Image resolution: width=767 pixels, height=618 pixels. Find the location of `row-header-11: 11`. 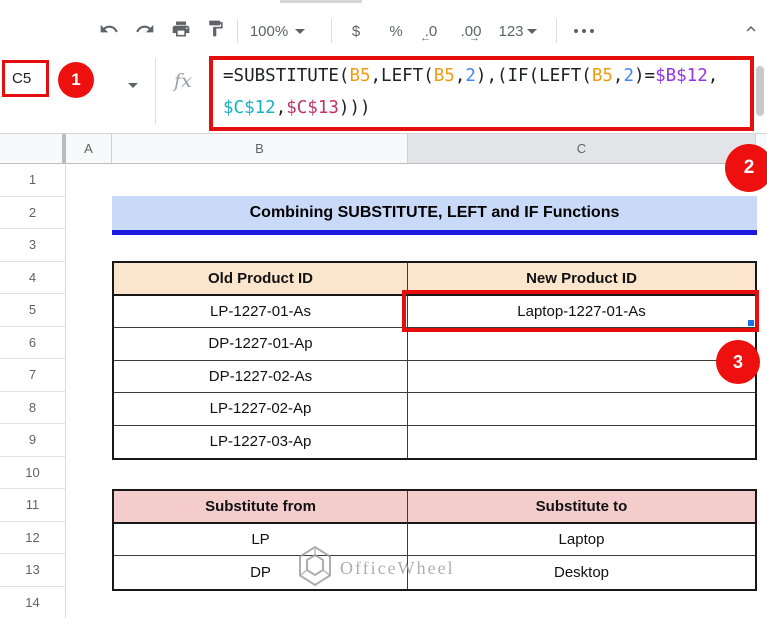

row-header-11: 11 is located at coordinates (32, 505).